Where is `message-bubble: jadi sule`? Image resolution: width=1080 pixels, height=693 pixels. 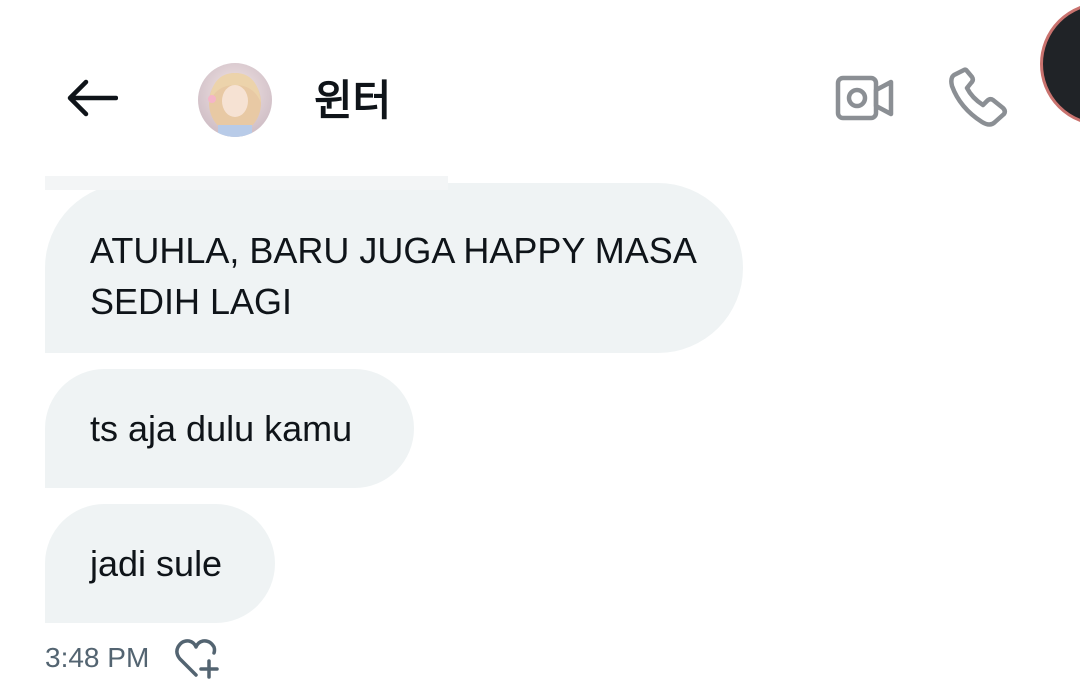
message-bubble: jadi sule is located at coordinates (160, 563).